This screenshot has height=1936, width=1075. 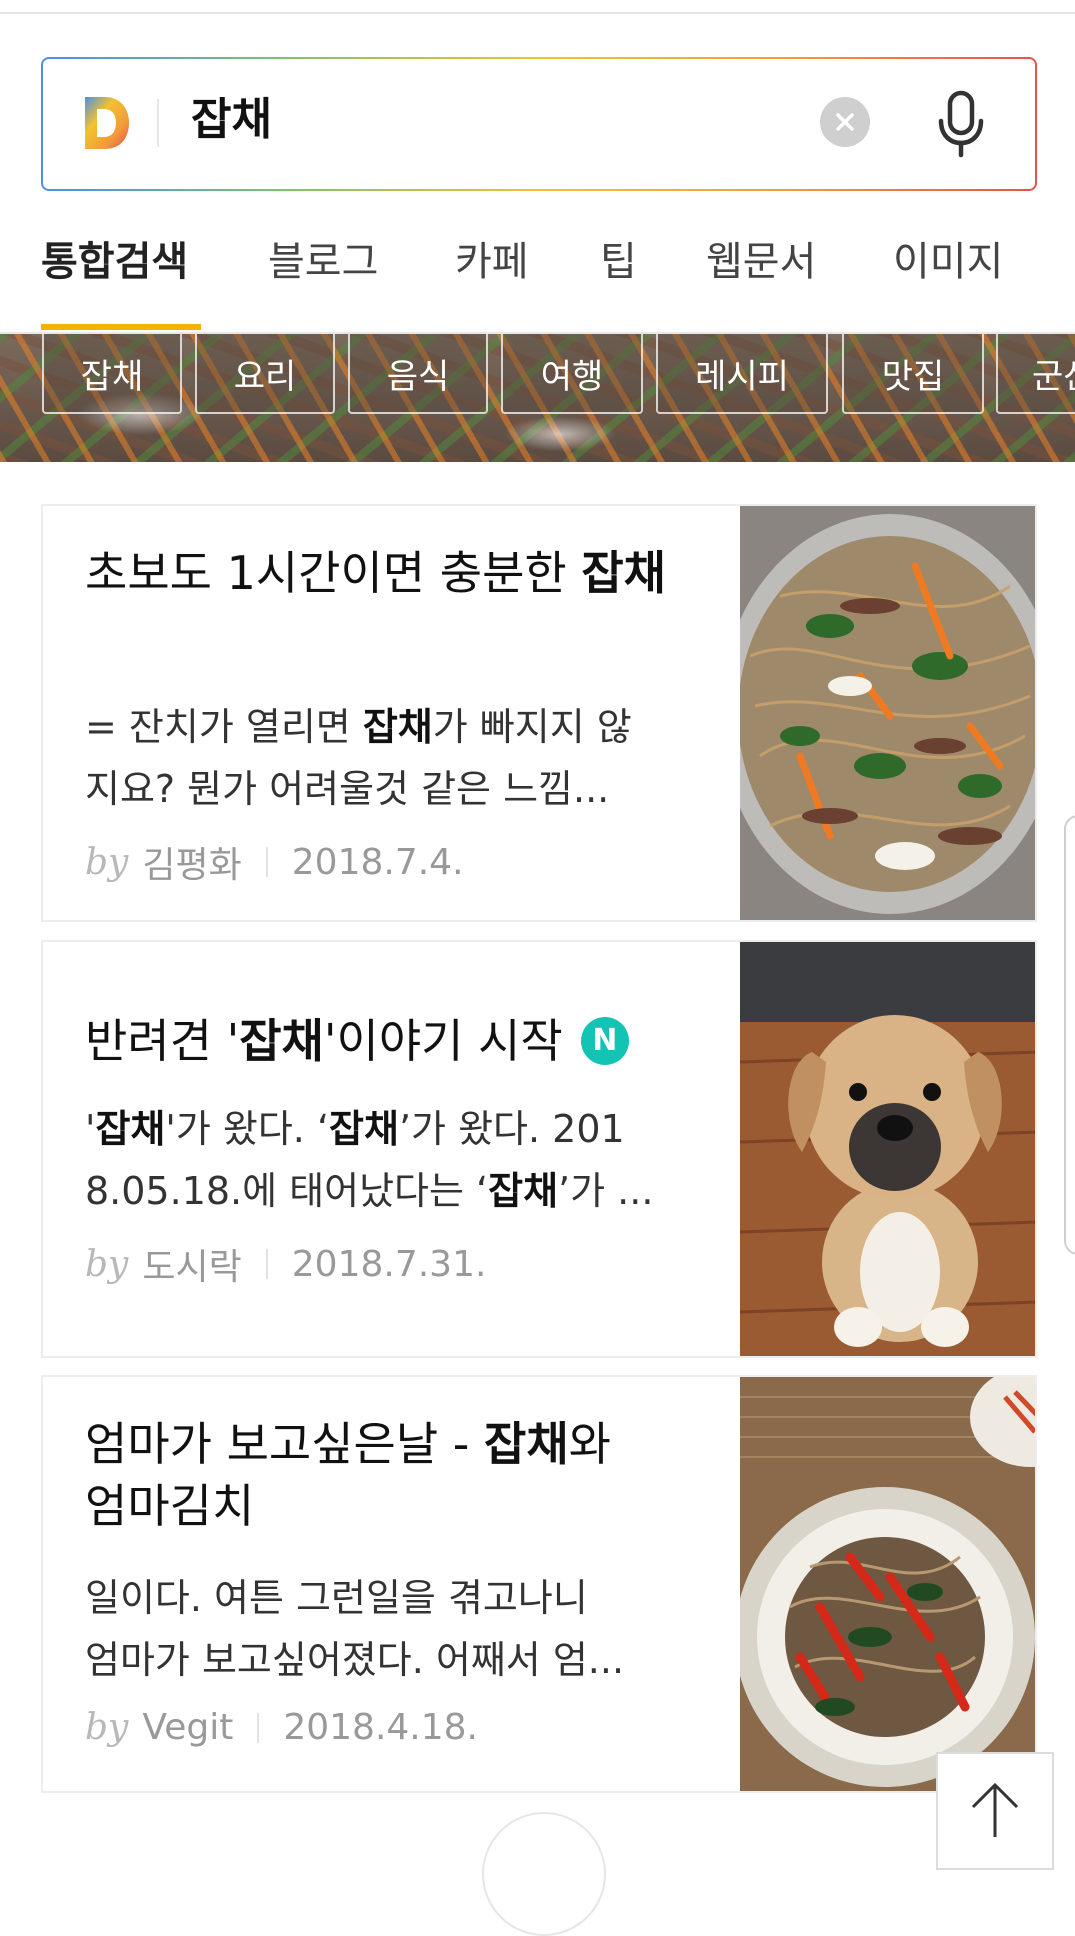 What do you see at coordinates (381, 1727) in the screenshot?
I see `post-date: 2018.4.18.` at bounding box center [381, 1727].